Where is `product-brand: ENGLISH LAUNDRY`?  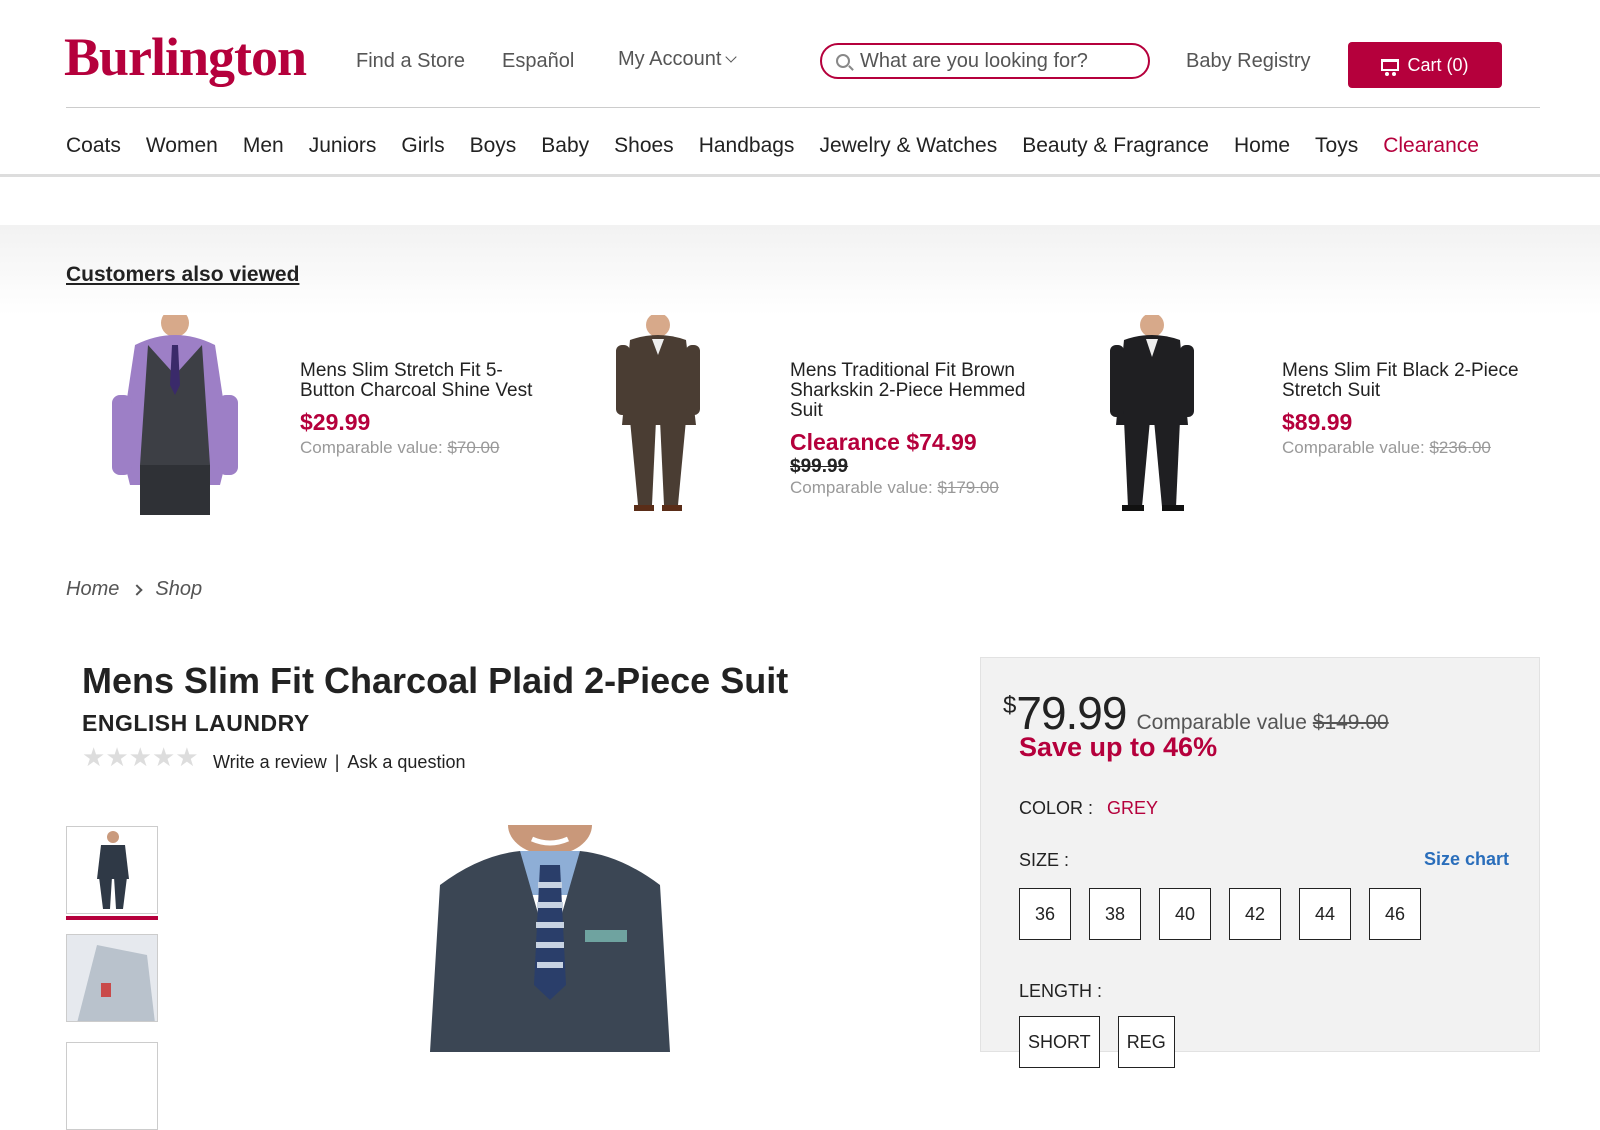
product-brand: ENGLISH LAUNDRY is located at coordinates (196, 723).